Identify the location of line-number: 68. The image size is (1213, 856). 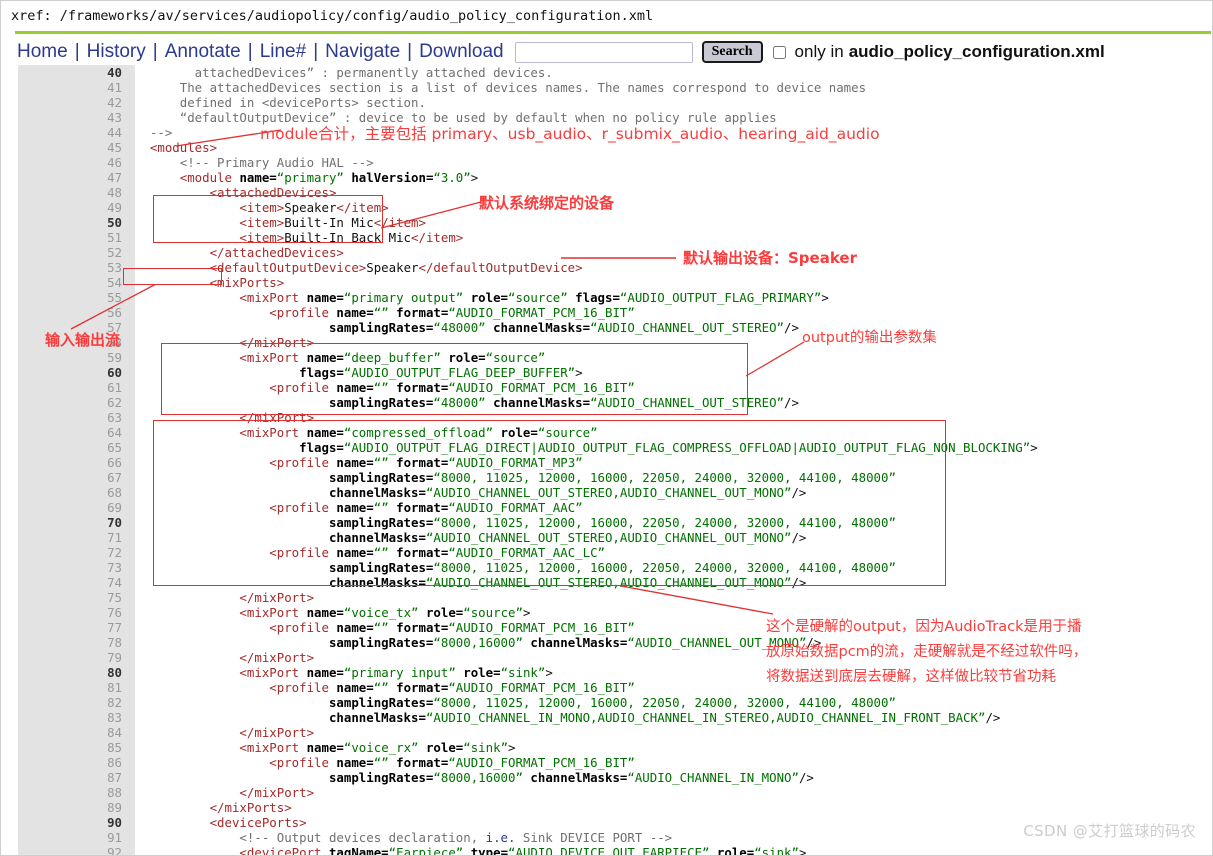
(76, 492).